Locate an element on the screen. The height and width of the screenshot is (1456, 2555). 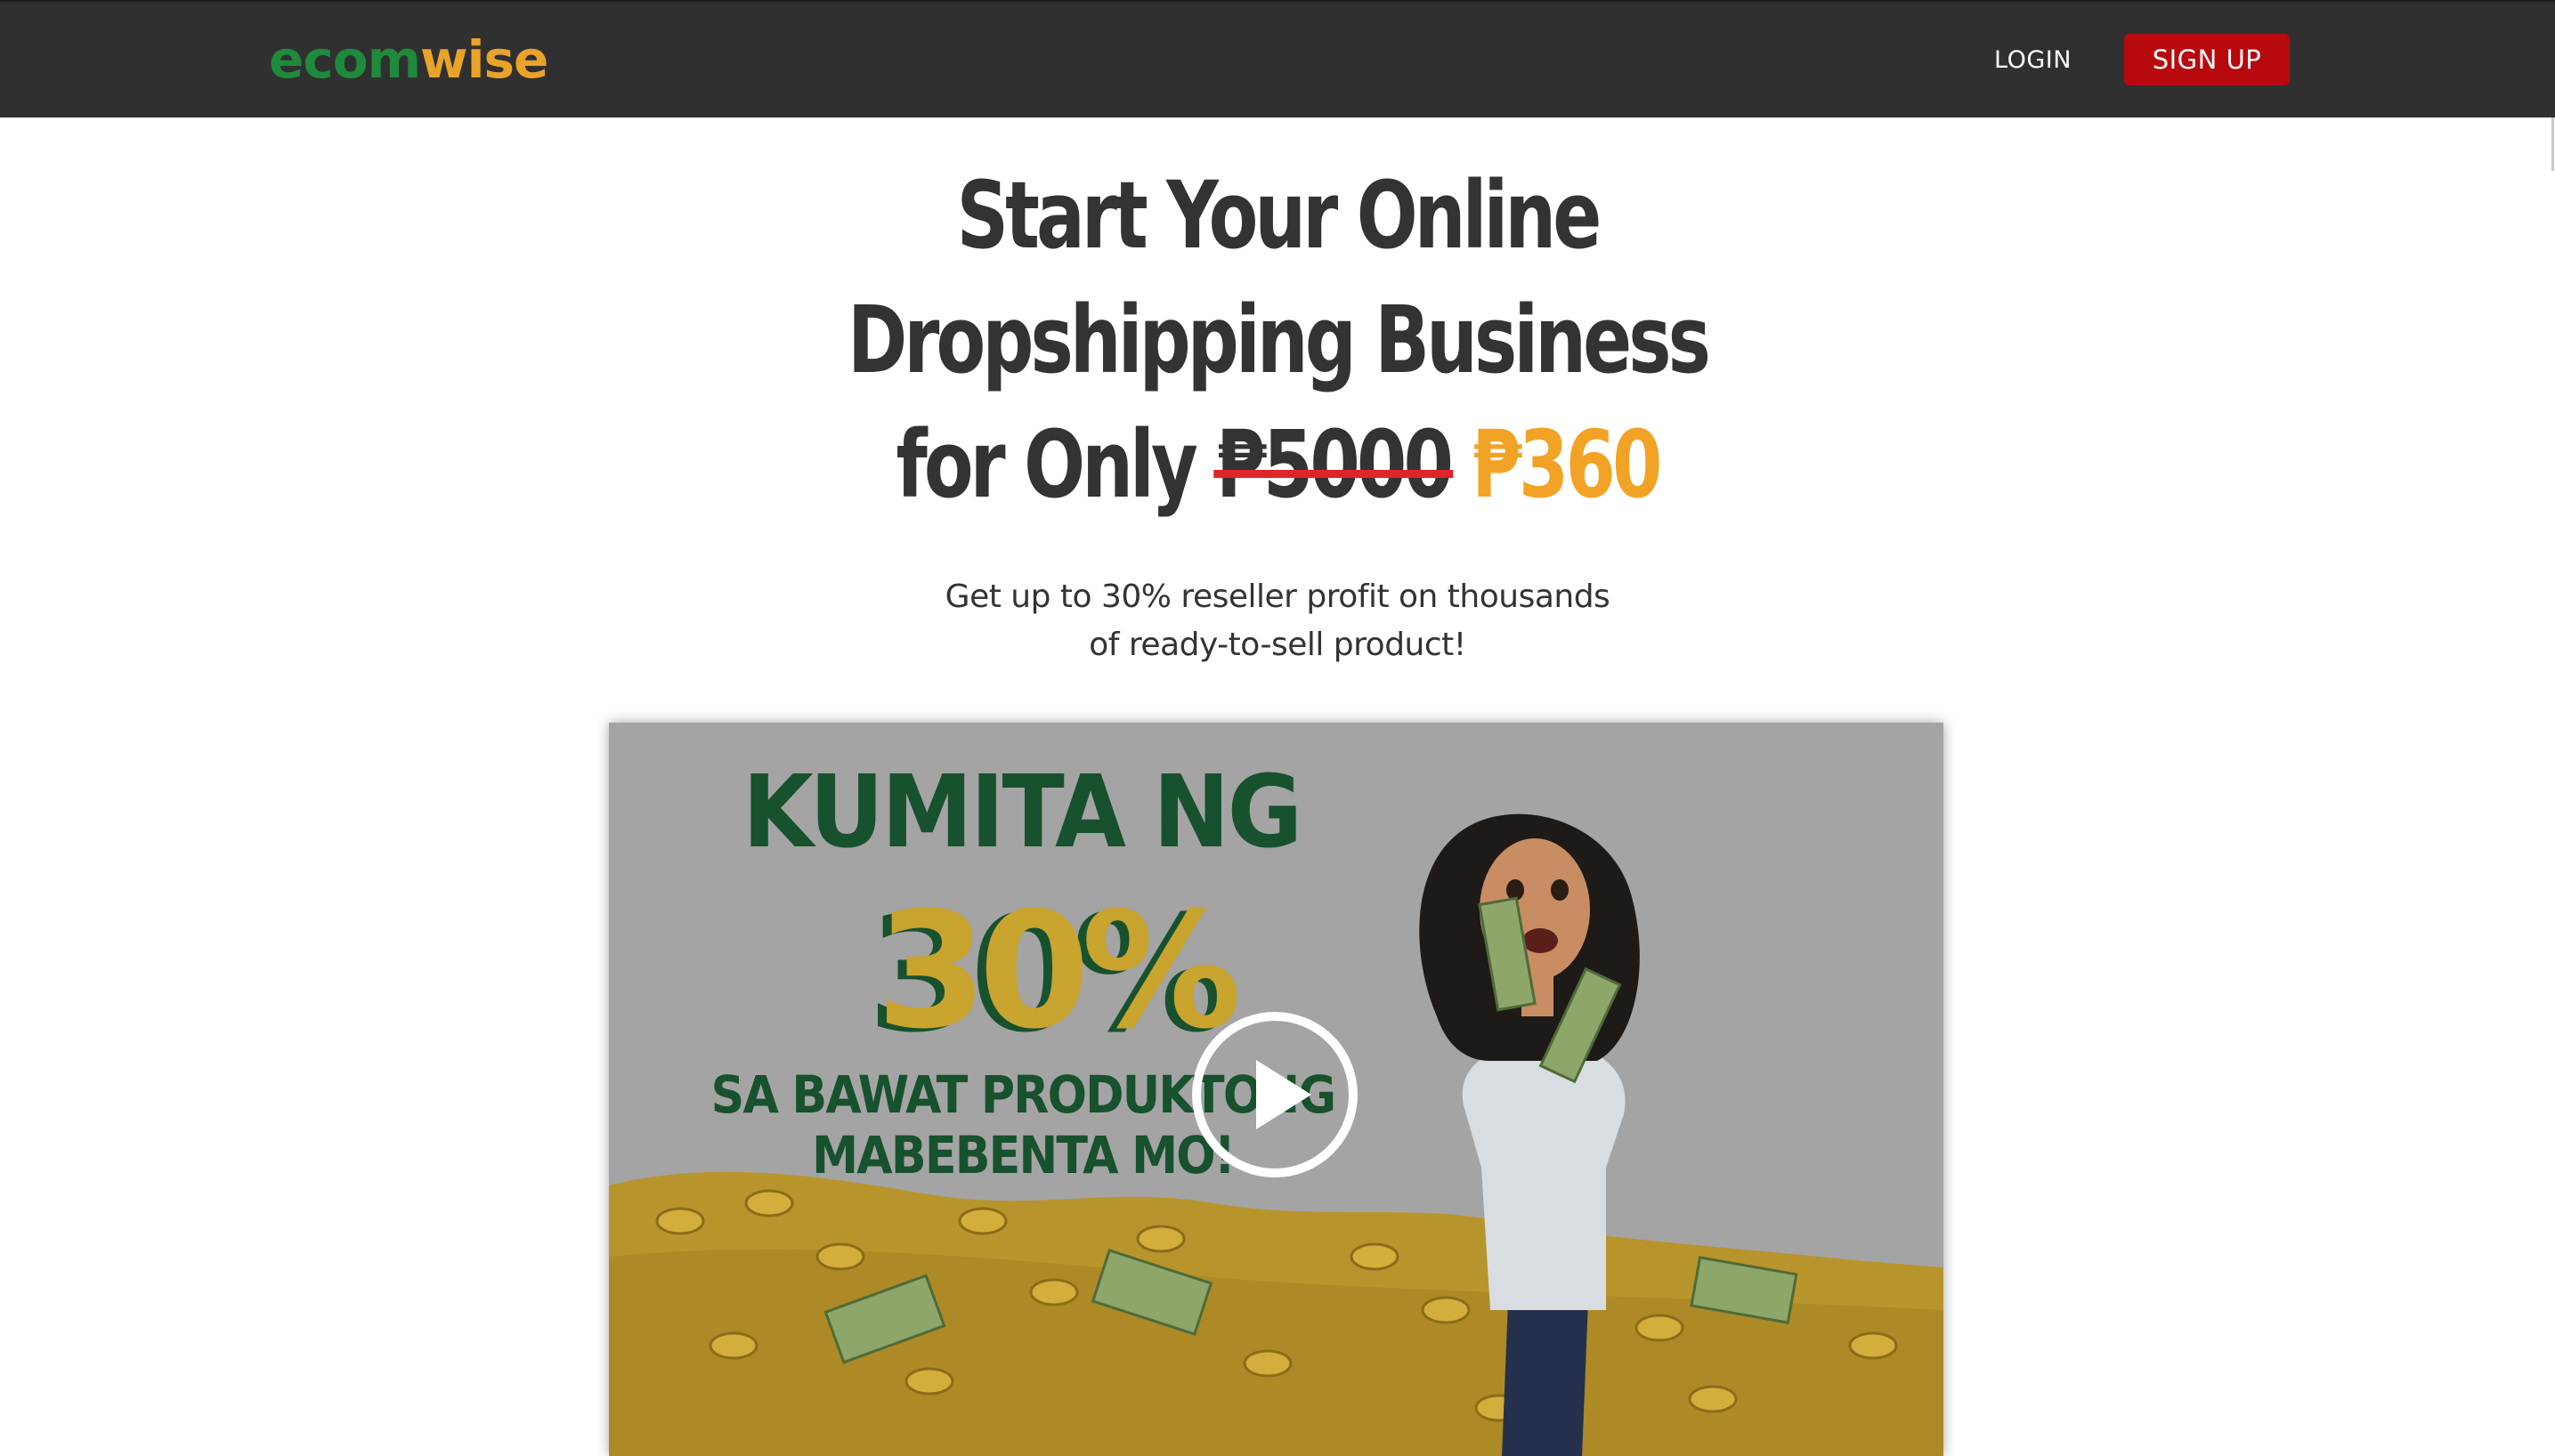
sign-up-button: SIGN UP is located at coordinates (2207, 59).